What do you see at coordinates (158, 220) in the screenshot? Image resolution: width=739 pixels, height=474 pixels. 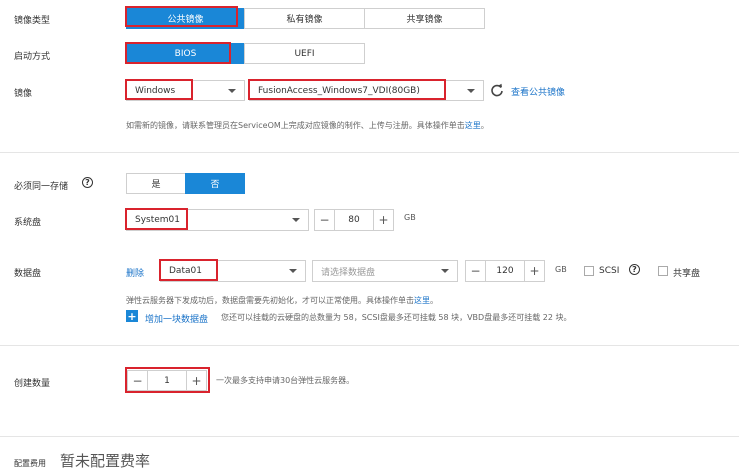 I see `system-disk-value: System01` at bounding box center [158, 220].